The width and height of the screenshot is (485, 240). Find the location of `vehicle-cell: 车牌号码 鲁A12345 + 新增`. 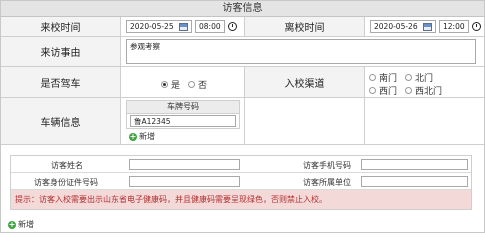

vehicle-cell: 车牌号码 鲁A12345 + 新增 is located at coordinates (183, 121).